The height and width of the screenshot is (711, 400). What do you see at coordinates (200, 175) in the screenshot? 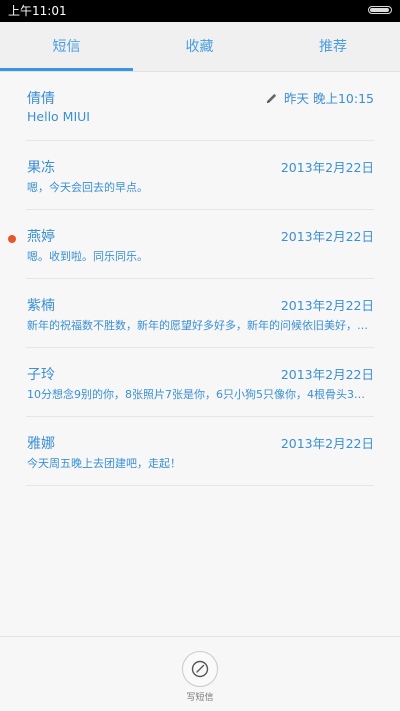
I see `conversation-row: 果冻 2013年2月22日 嗯，今天会回去的早点。` at bounding box center [200, 175].